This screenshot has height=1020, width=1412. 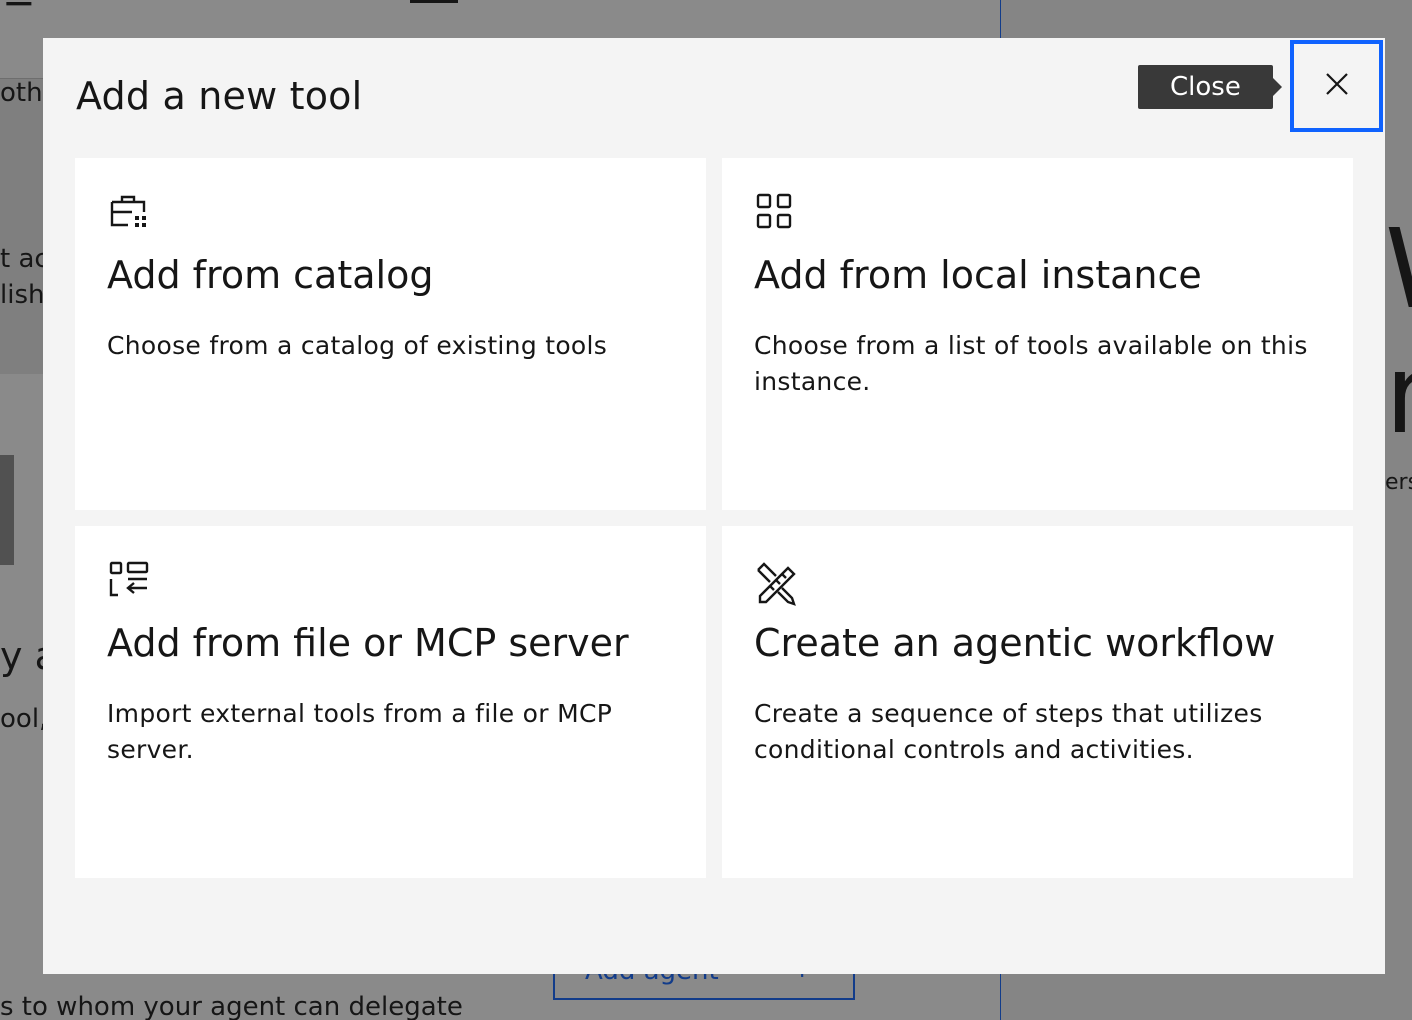 What do you see at coordinates (978, 275) in the screenshot?
I see `tile-title: Add from local instance` at bounding box center [978, 275].